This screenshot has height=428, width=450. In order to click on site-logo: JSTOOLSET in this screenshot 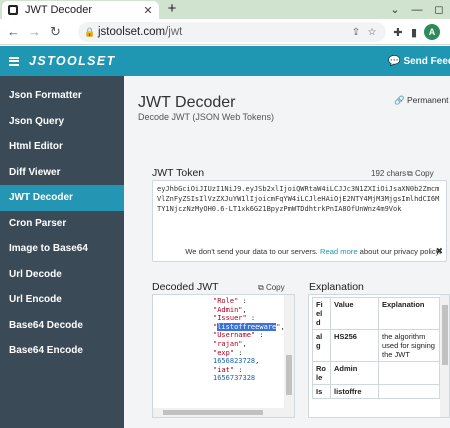, I will do `click(72, 61)`.